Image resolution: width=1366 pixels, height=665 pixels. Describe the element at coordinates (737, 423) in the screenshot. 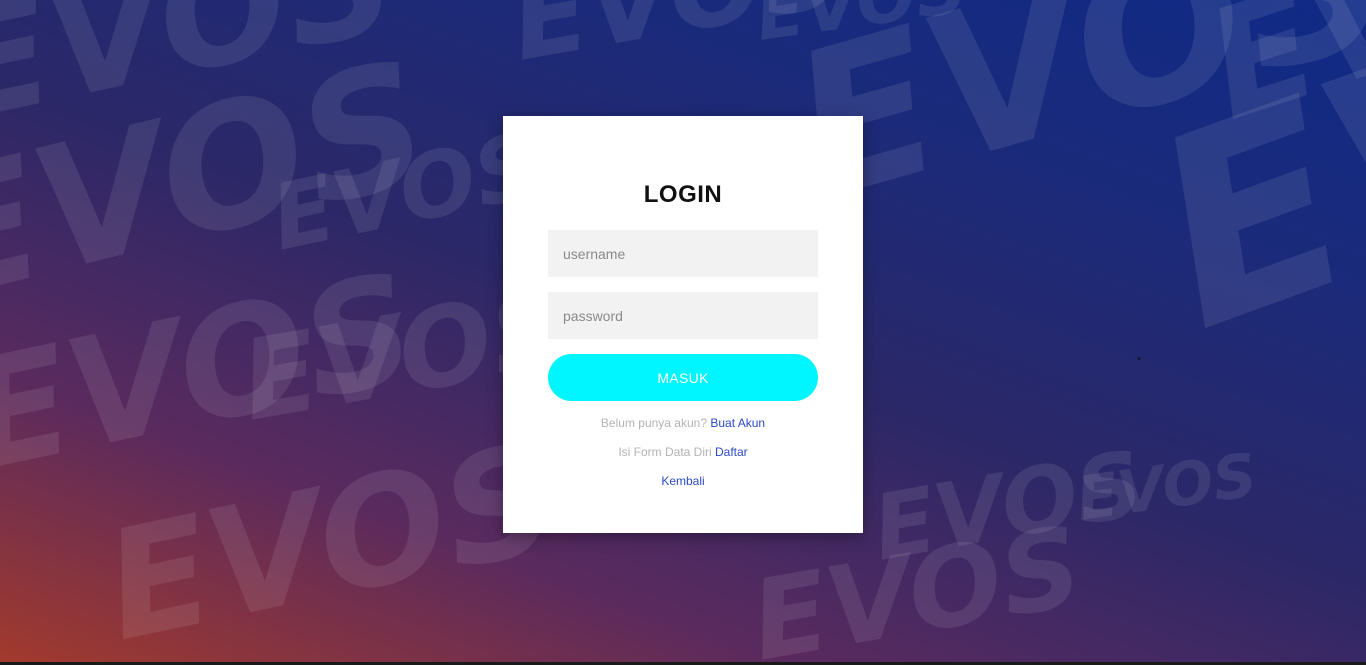

I see `create-account-link: Buat Akun` at that location.